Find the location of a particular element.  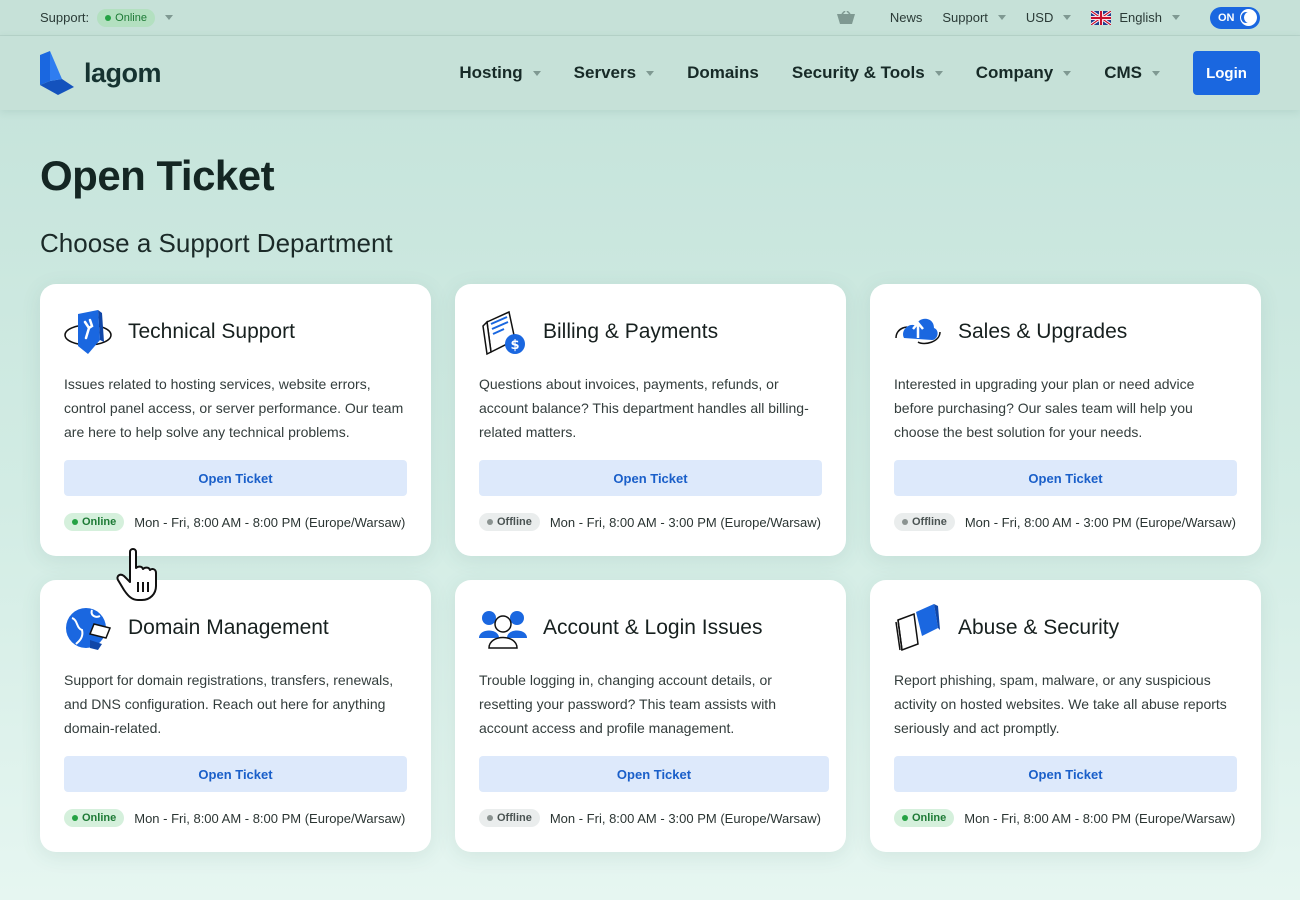

nav-servers: Servers is located at coordinates (614, 73).